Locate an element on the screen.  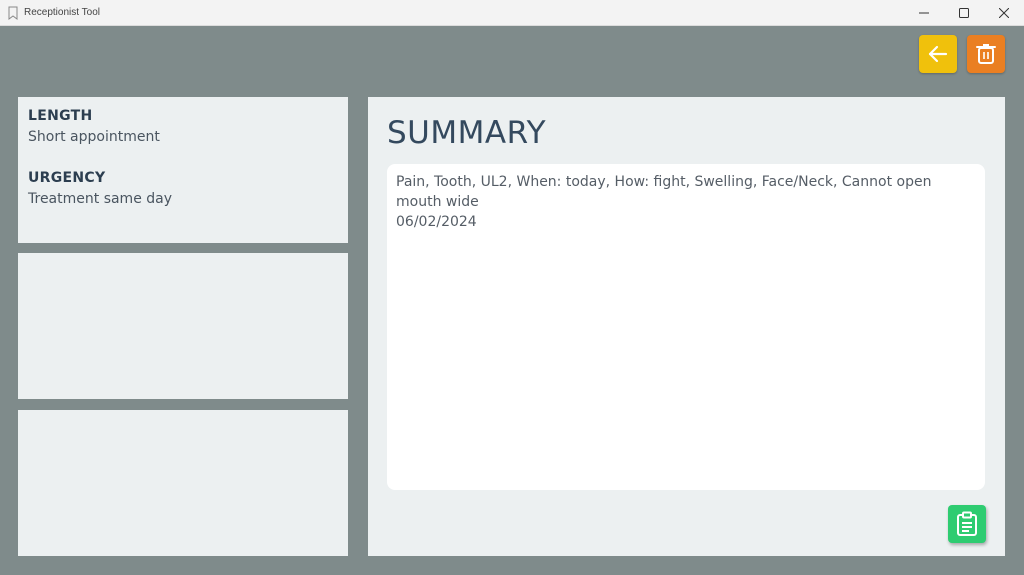
trash-icon is located at coordinates (986, 54).